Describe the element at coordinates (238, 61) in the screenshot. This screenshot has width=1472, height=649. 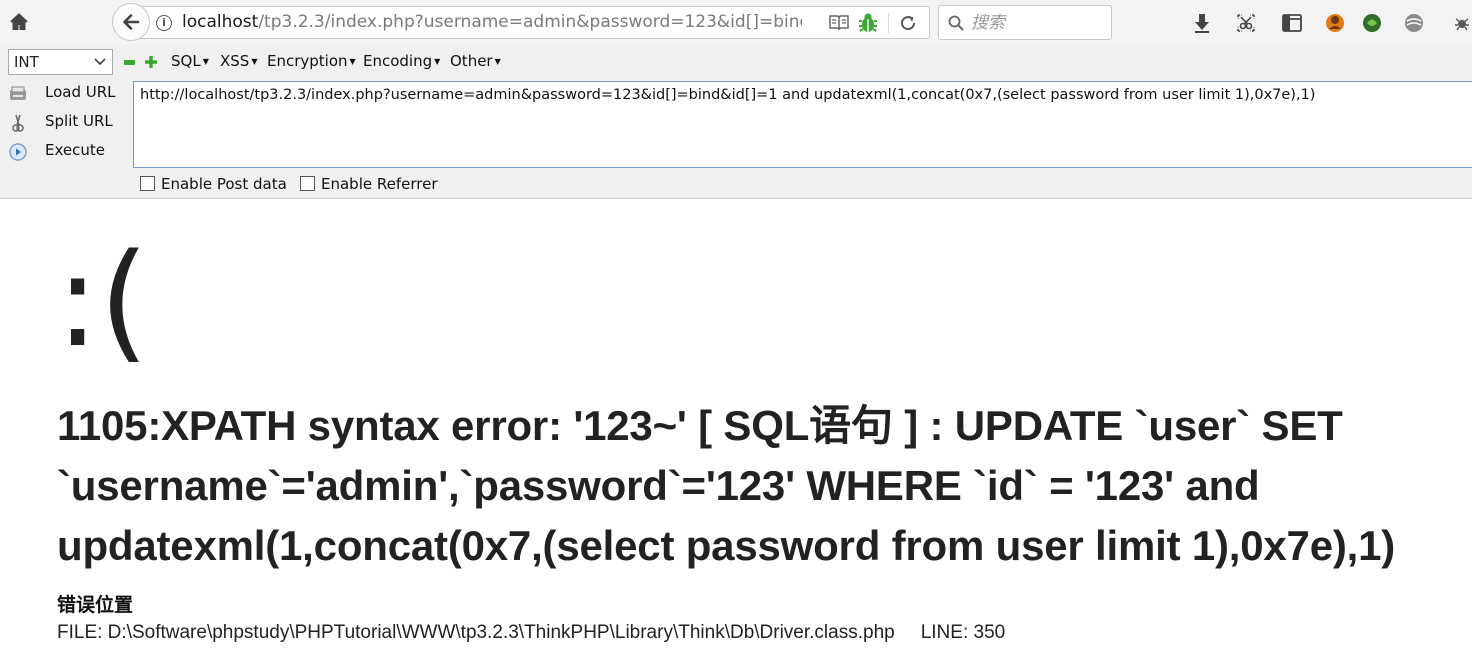
I see `menu-xss: XSS ▼` at that location.